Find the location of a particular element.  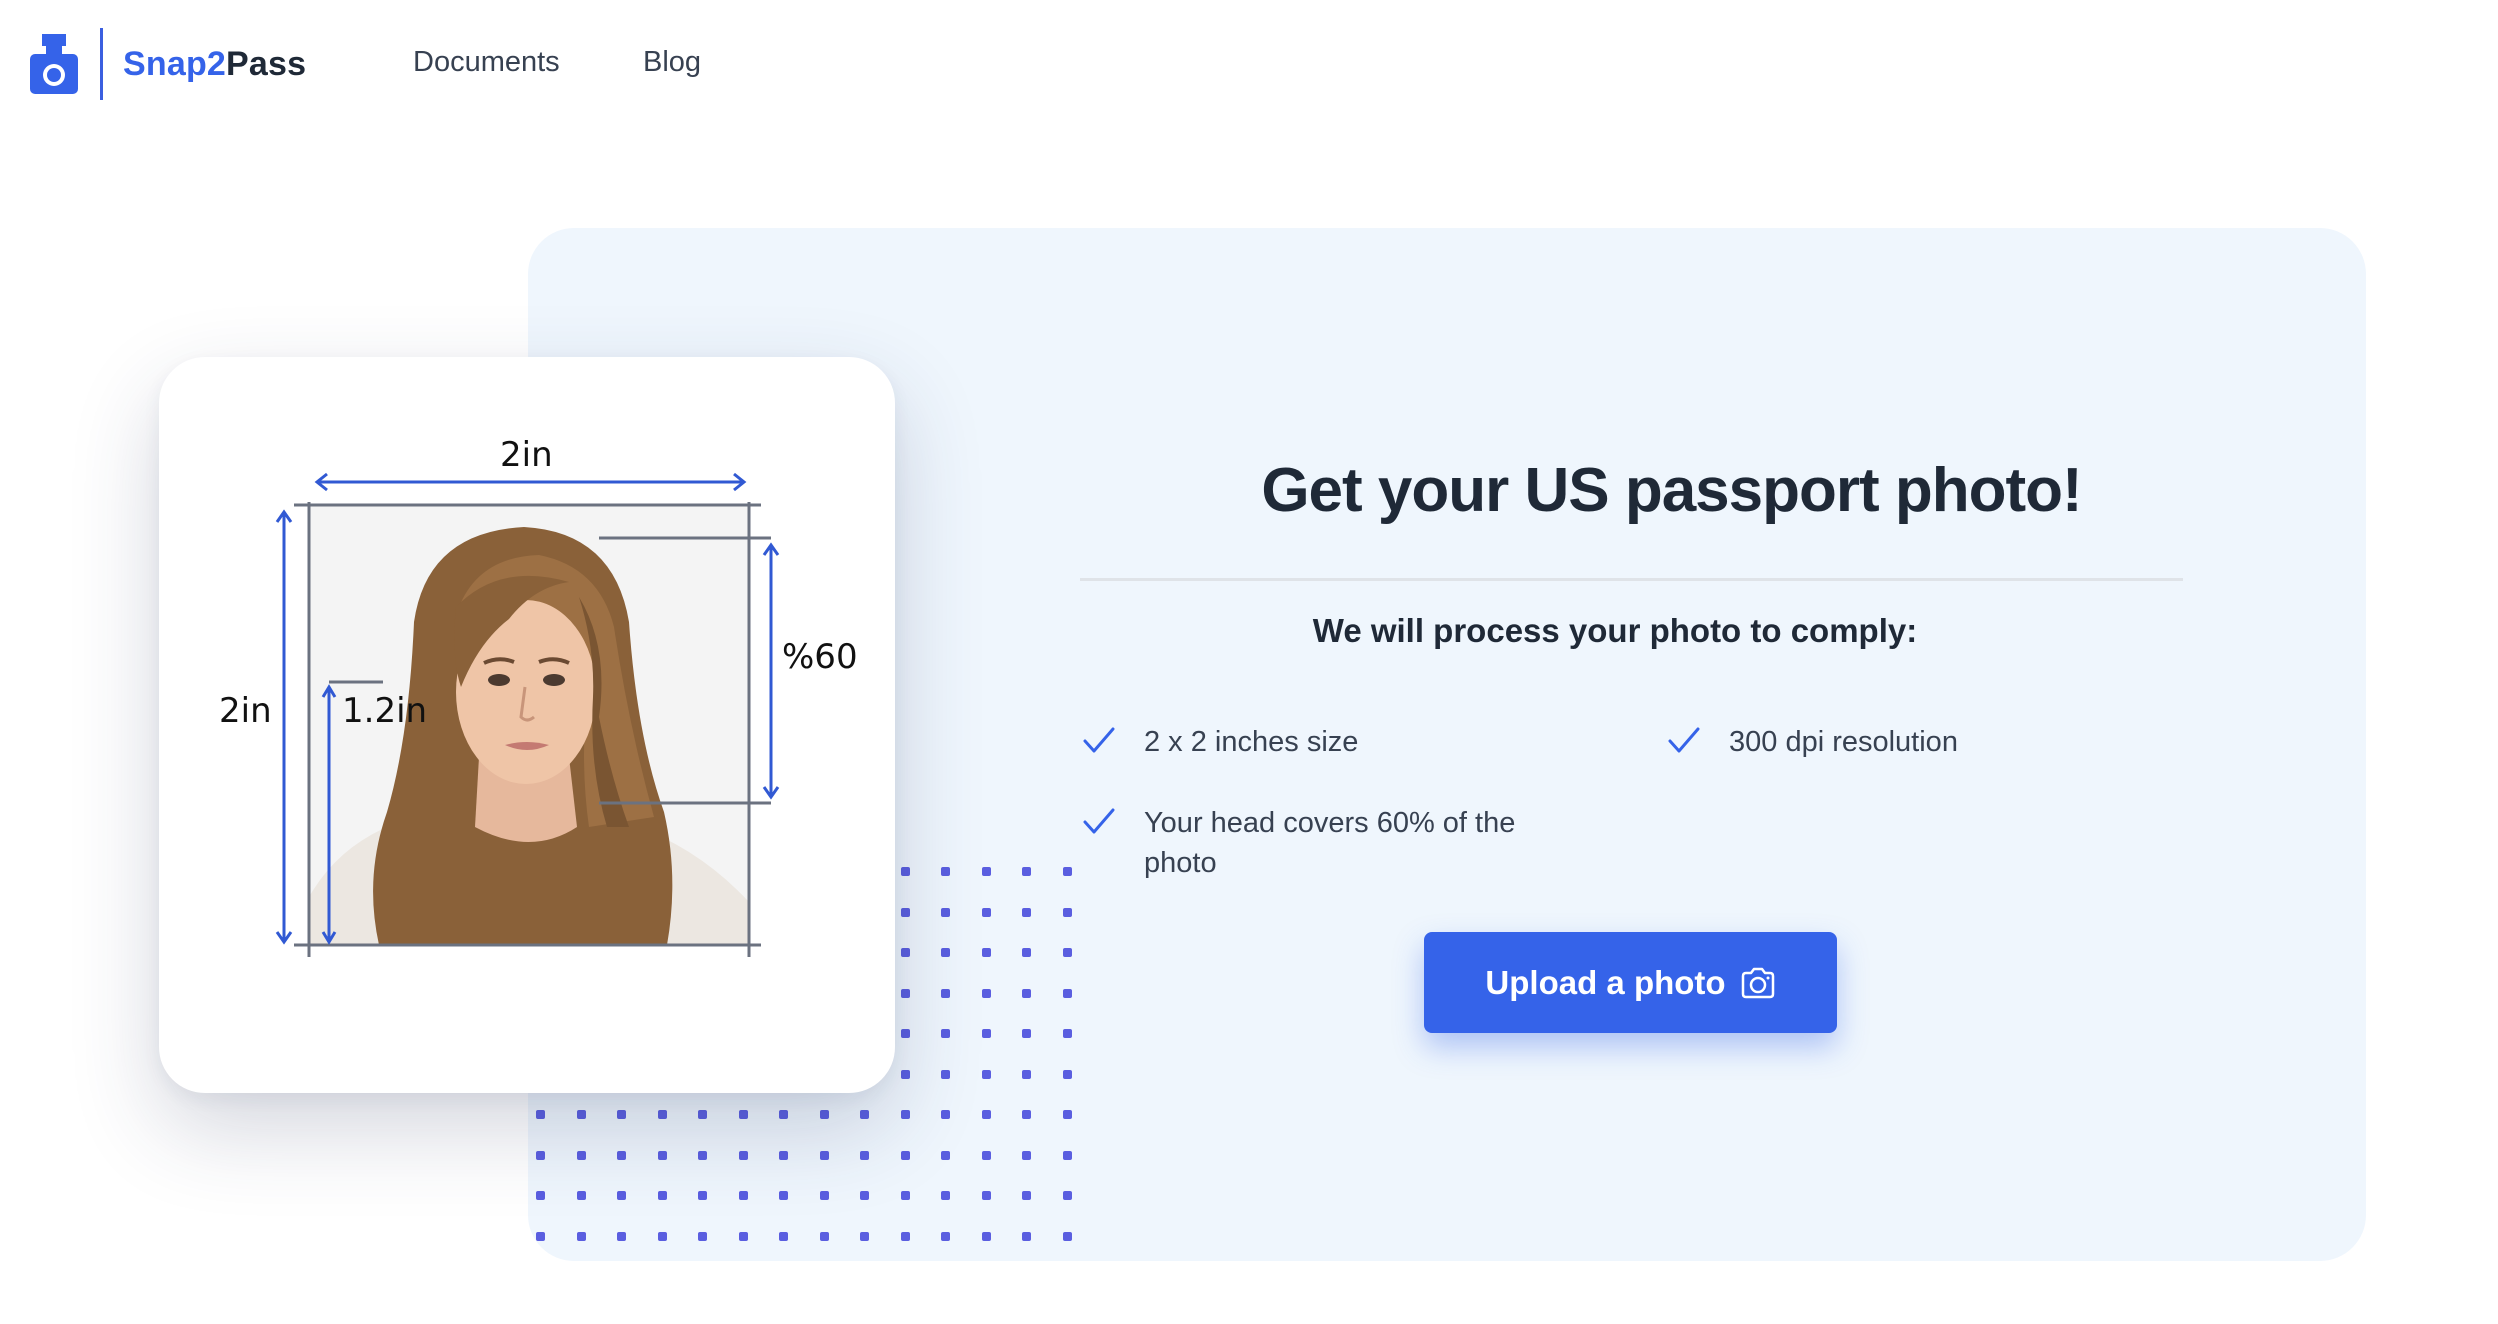

head-ratio-label: %60 is located at coordinates (820, 657).